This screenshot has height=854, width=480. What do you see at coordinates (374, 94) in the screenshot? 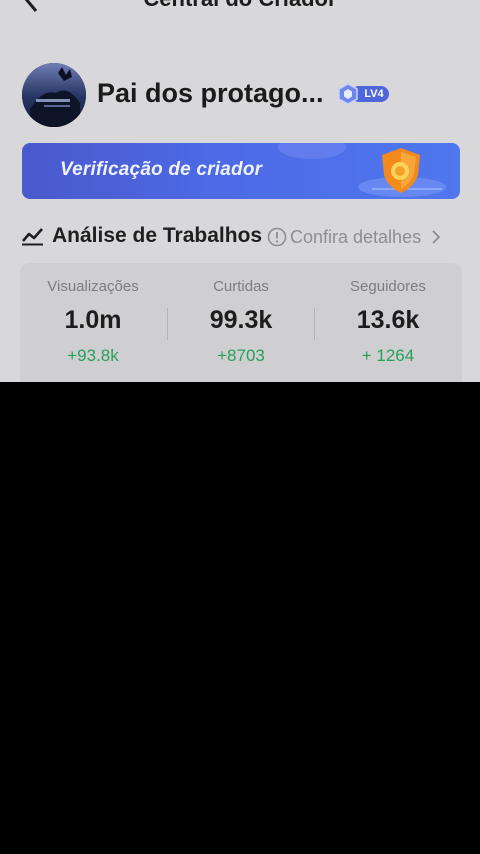
I see `level-label: LV4` at bounding box center [374, 94].